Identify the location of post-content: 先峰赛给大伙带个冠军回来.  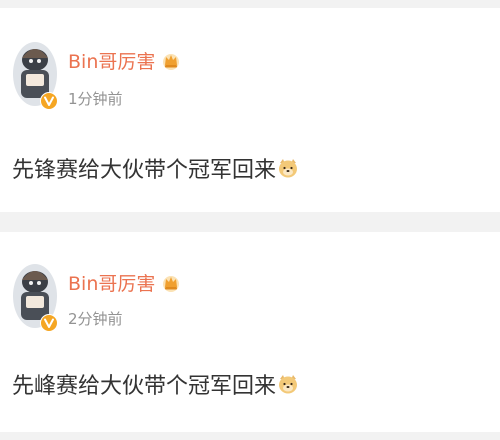
(155, 384).